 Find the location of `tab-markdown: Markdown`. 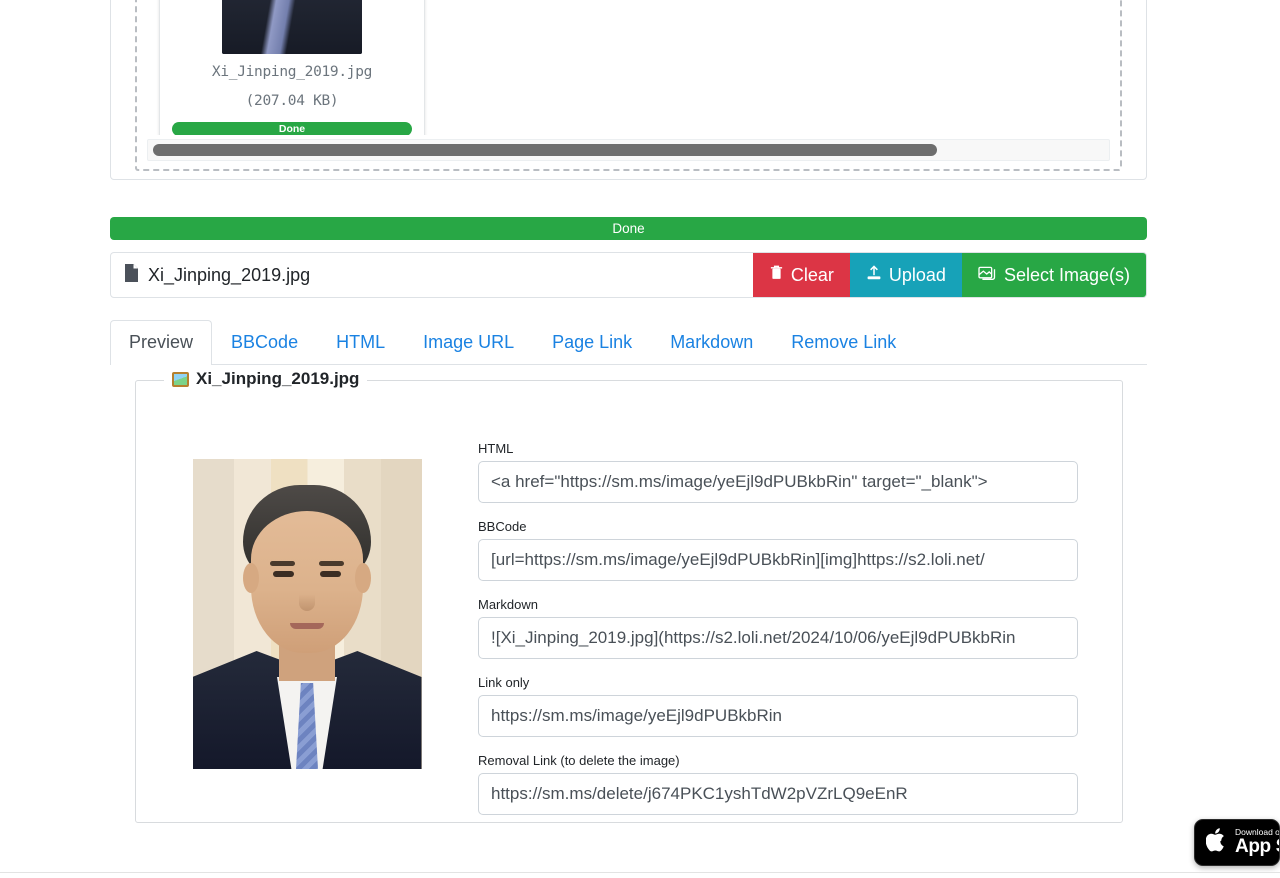

tab-markdown: Markdown is located at coordinates (711, 342).